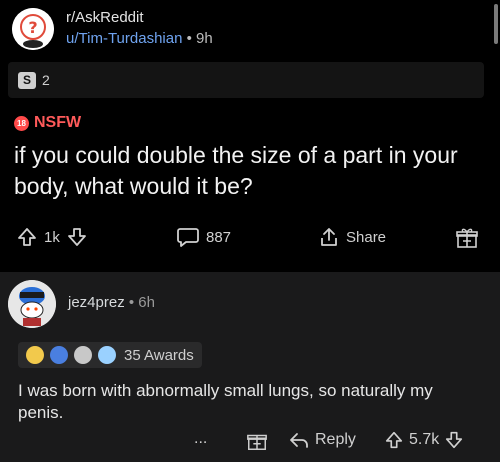 The height and width of the screenshot is (462, 500). I want to click on reply-button: Reply, so click(322, 440).